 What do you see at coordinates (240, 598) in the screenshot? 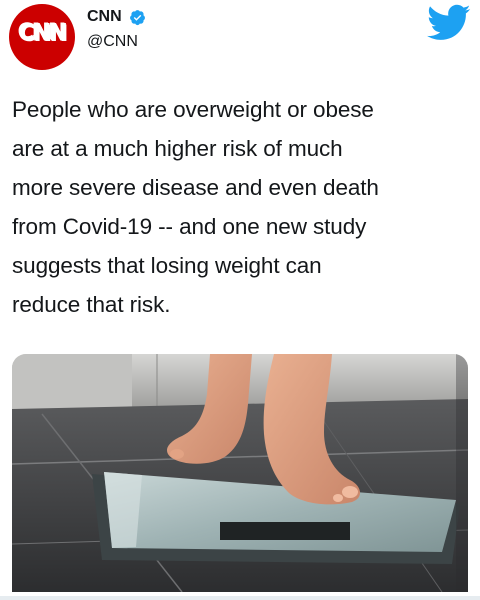
I see `divider` at bounding box center [240, 598].